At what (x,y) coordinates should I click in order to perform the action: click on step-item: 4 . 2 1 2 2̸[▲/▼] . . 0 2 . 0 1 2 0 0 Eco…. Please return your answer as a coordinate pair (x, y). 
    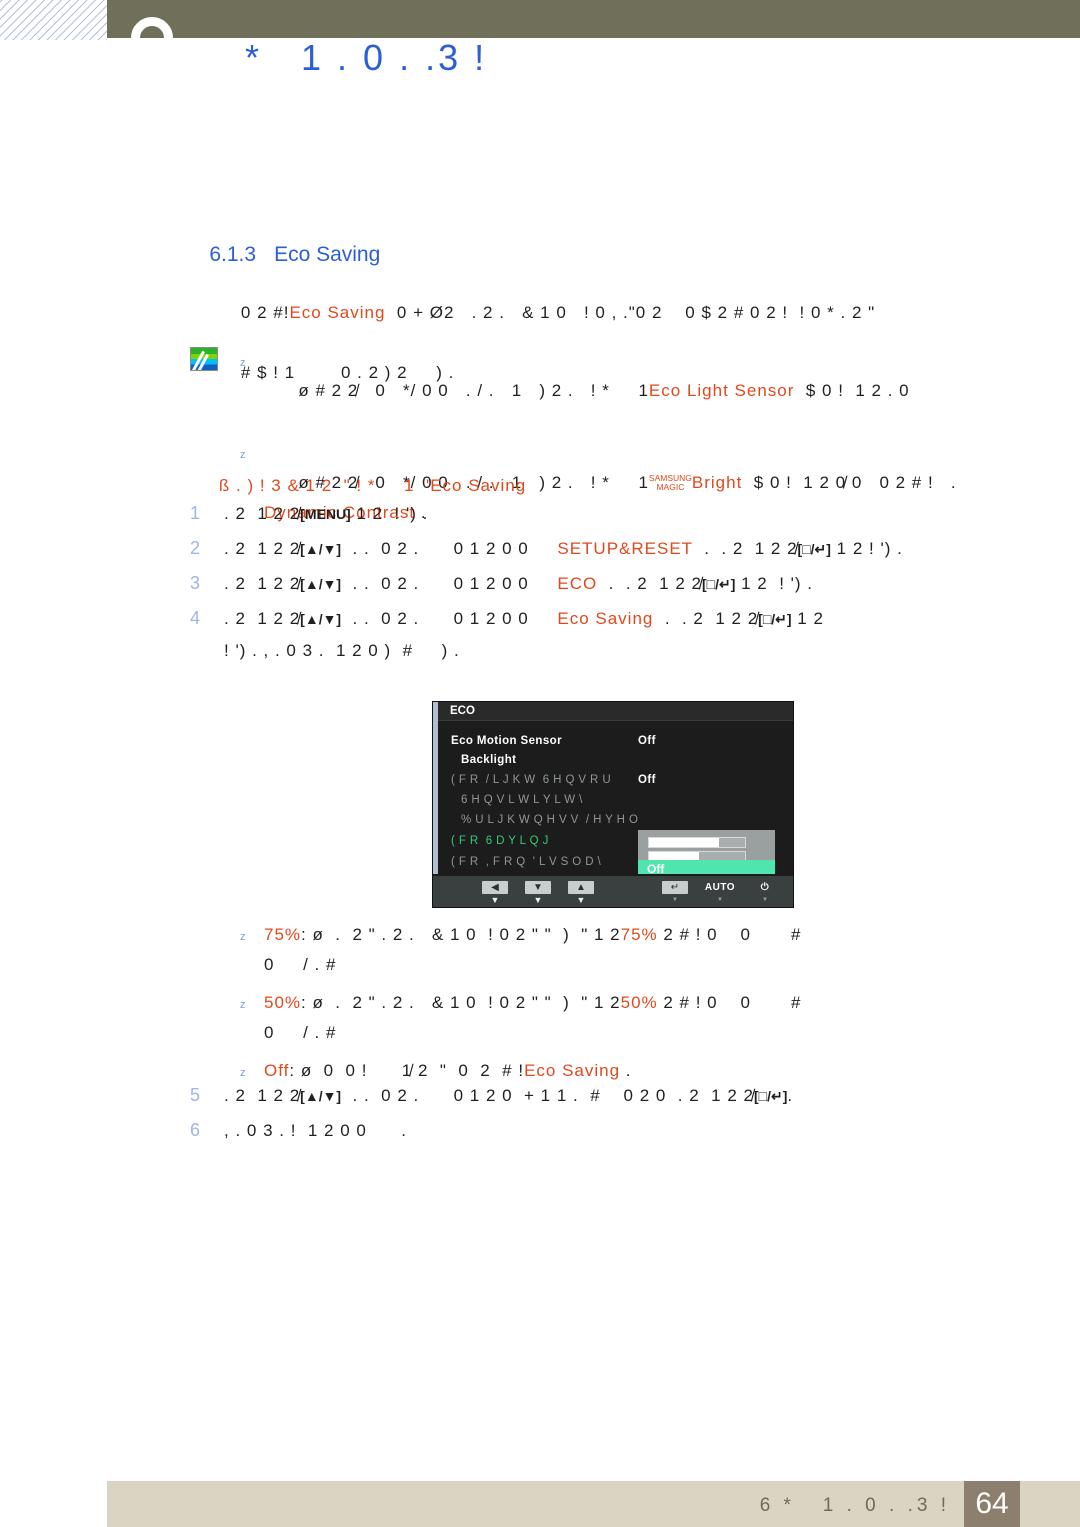
    Looking at the image, I should click on (626, 634).